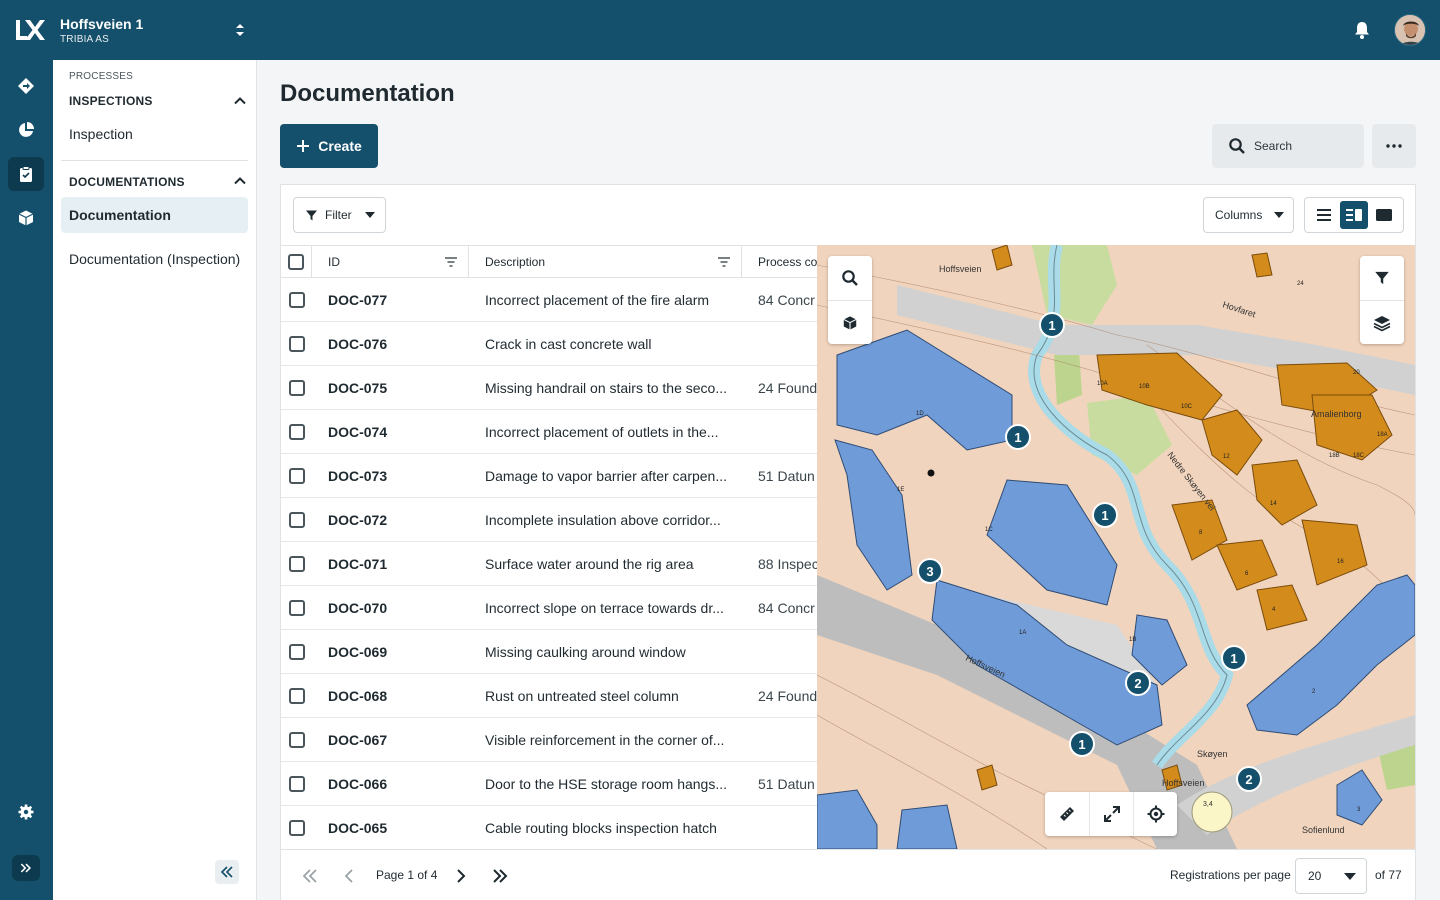  I want to click on columns-button: Columns, so click(1248, 215).